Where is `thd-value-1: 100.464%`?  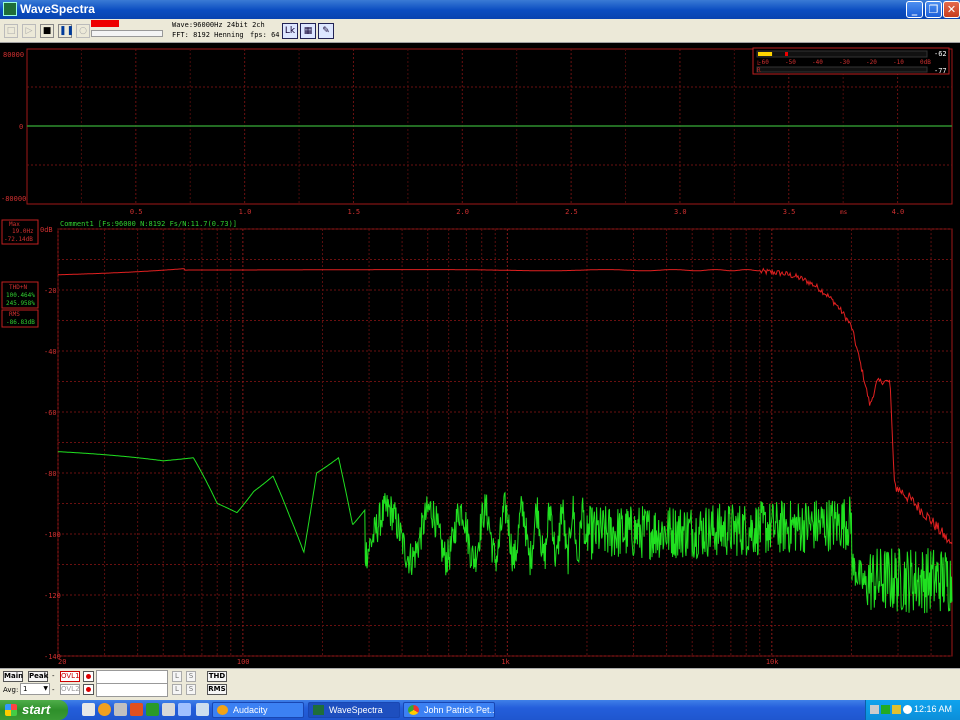
thd-value-1: 100.464% is located at coordinates (20, 295).